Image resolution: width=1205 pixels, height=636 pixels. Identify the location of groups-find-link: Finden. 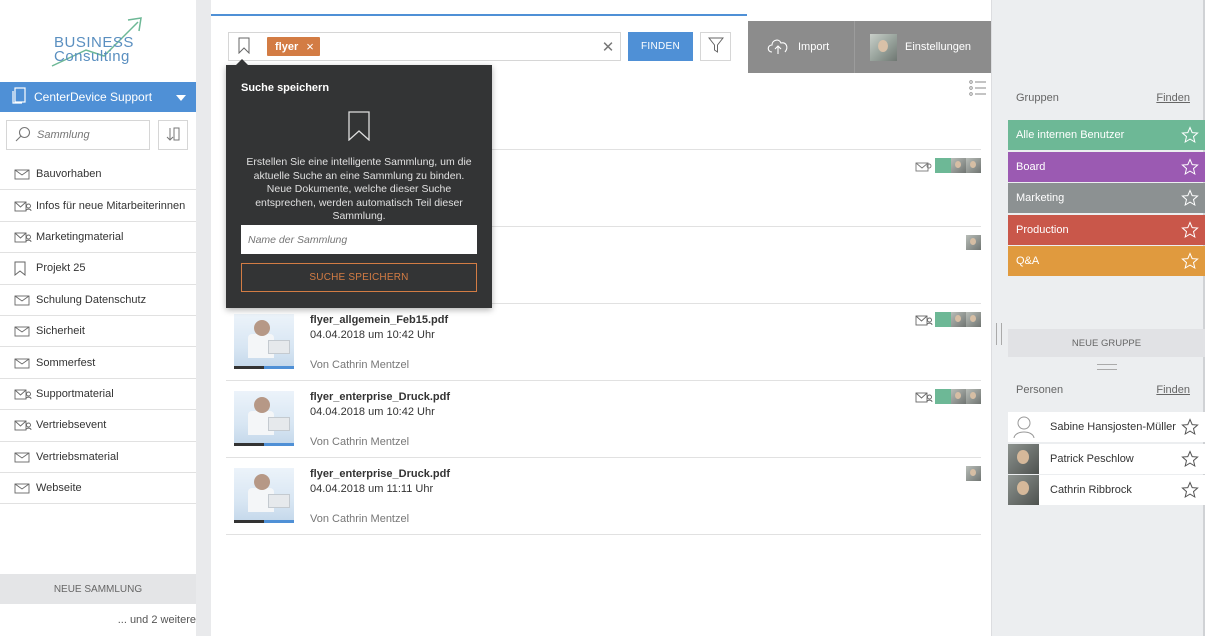
(1173, 98).